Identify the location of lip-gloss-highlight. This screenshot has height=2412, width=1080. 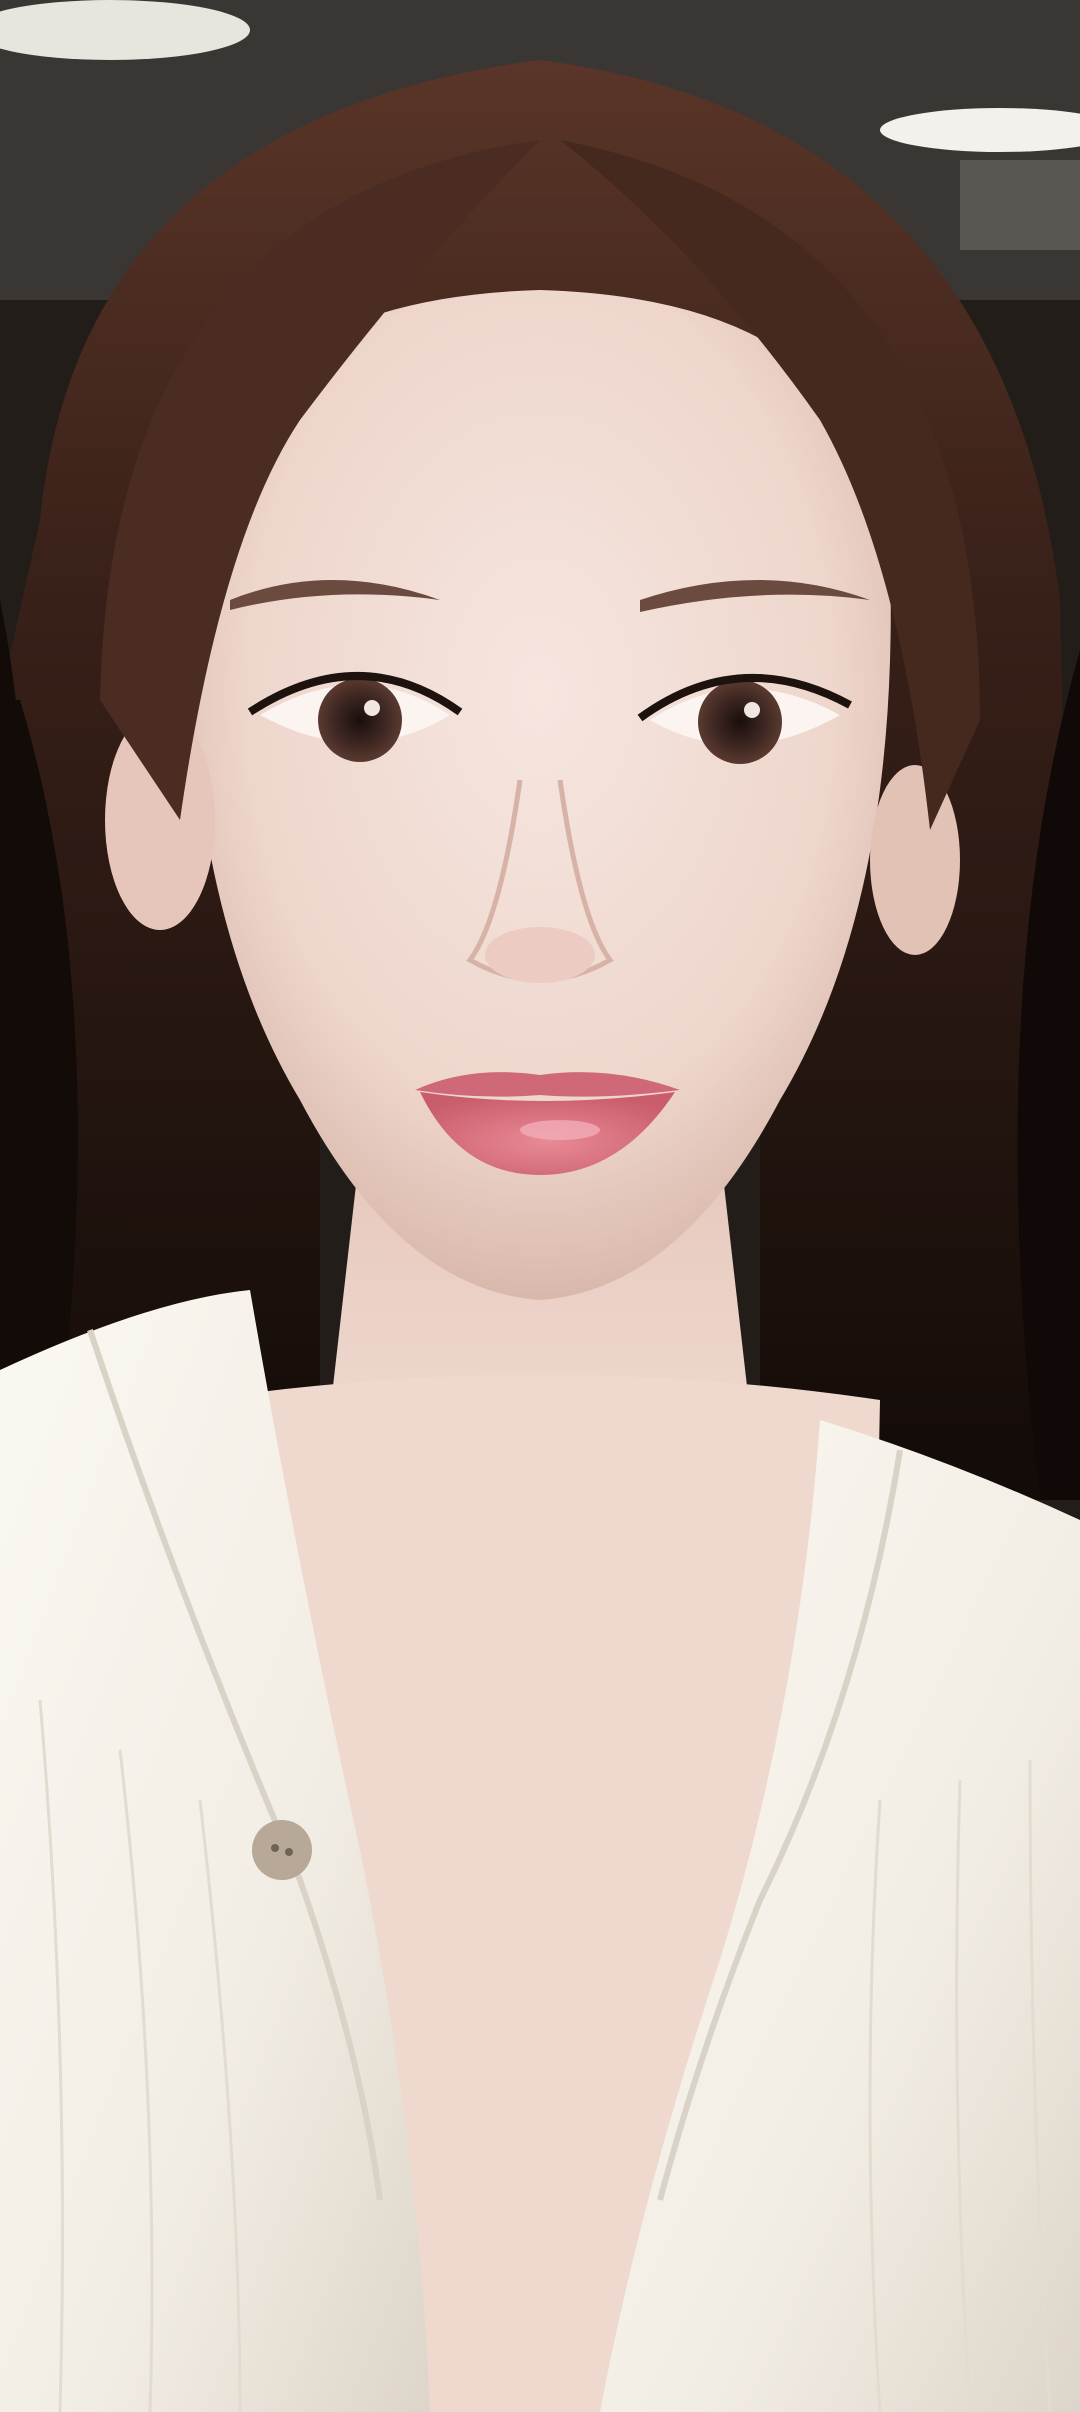
(560, 1130).